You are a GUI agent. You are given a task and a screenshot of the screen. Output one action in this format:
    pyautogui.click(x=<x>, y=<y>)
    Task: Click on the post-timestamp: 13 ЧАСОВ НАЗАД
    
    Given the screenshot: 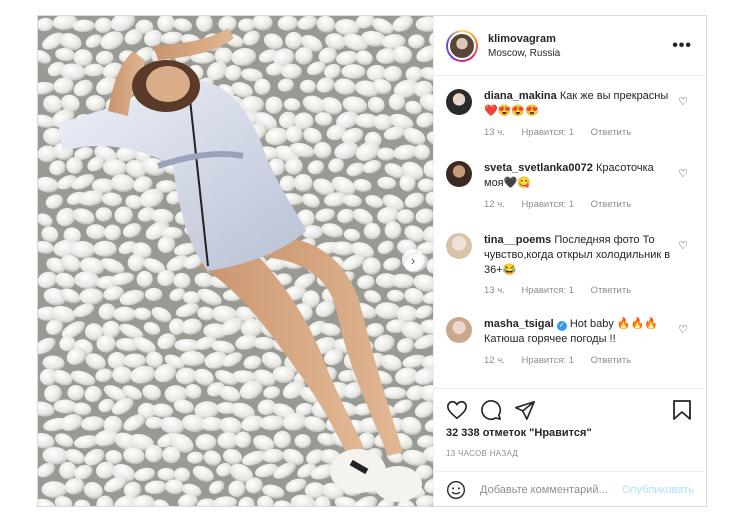 What is the action you would take?
    pyautogui.click(x=482, y=453)
    